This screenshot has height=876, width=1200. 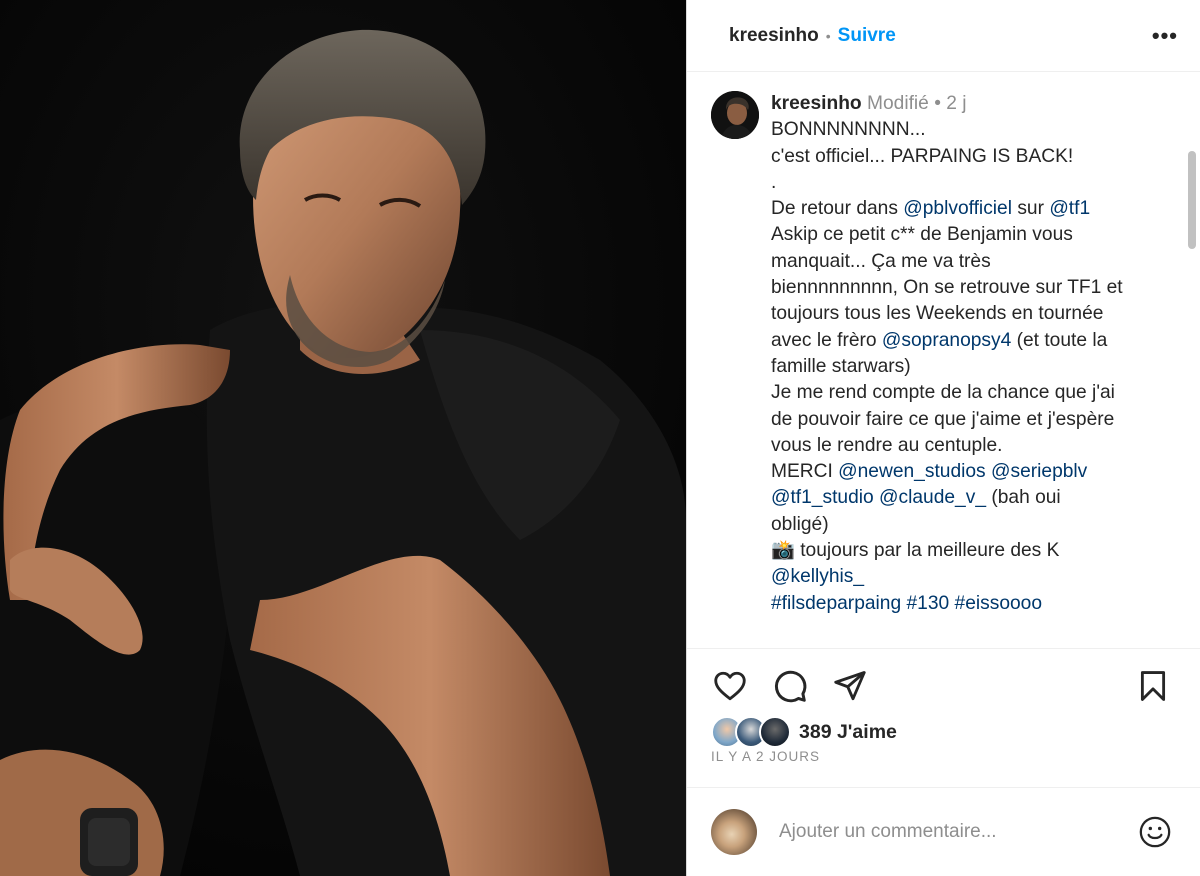 What do you see at coordinates (1039, 471) in the screenshot?
I see `mention-link: @seriepblv` at bounding box center [1039, 471].